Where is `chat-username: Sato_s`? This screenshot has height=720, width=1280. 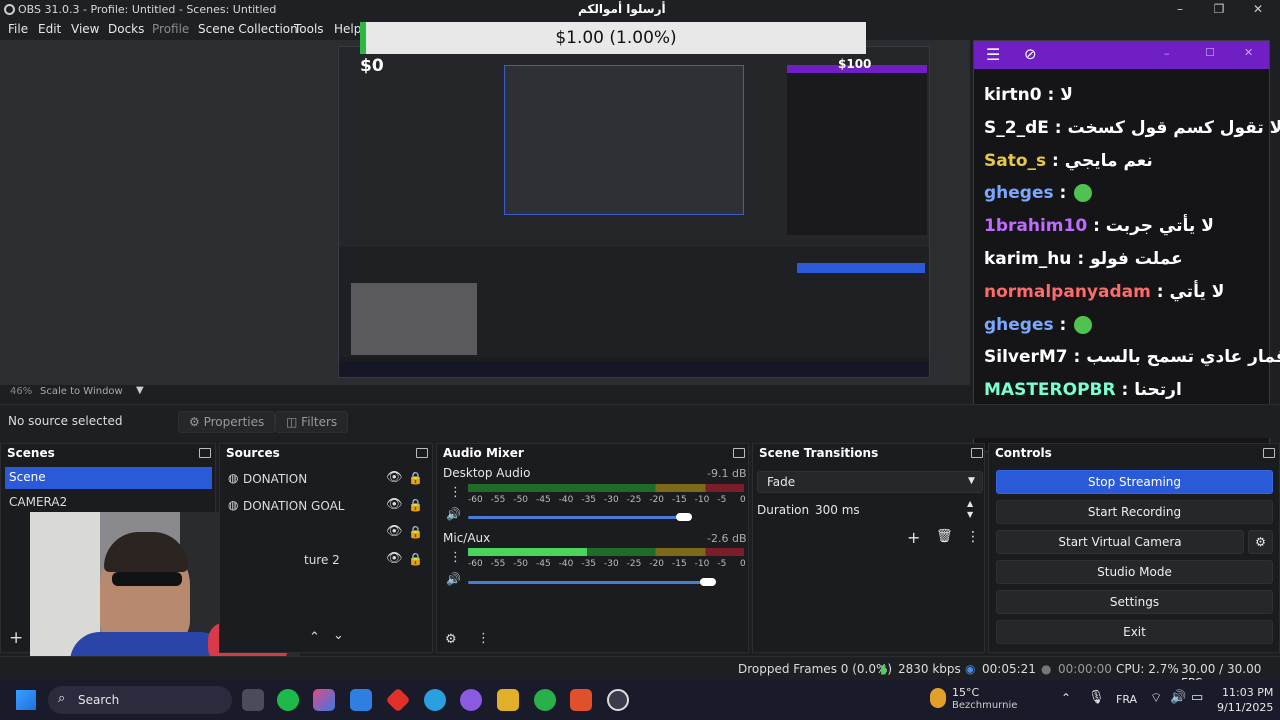 chat-username: Sato_s is located at coordinates (1015, 160).